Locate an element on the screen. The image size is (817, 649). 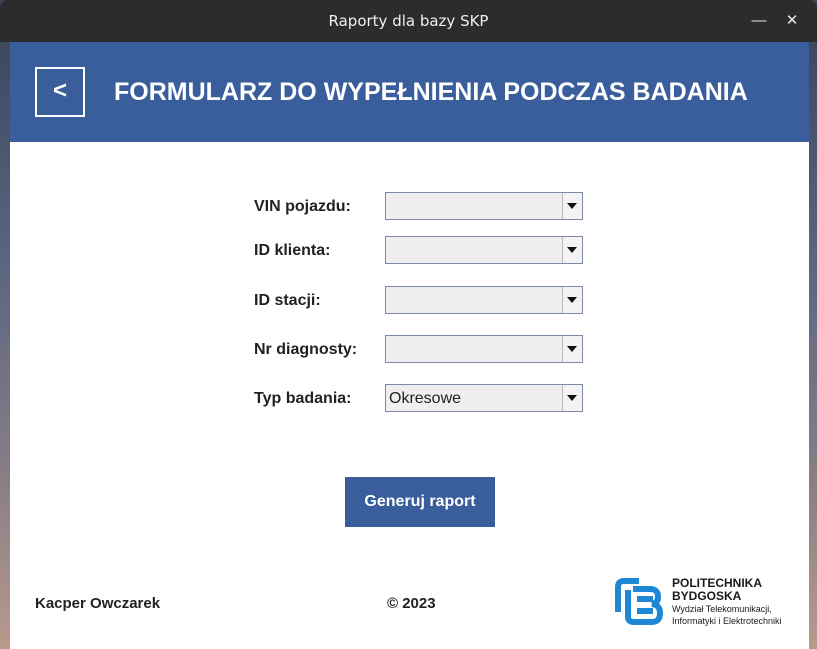
window-title: Raporty dla bazy SKP is located at coordinates (408, 21).